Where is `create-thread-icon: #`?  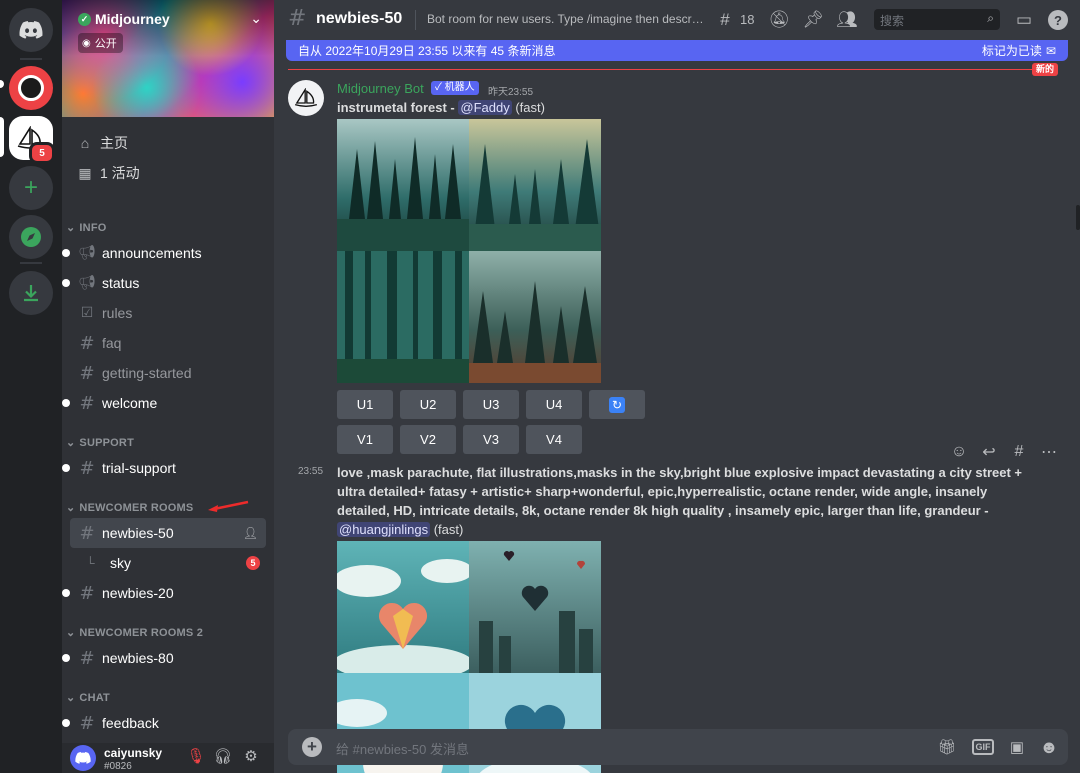
create-thread-icon: # is located at coordinates (1019, 452).